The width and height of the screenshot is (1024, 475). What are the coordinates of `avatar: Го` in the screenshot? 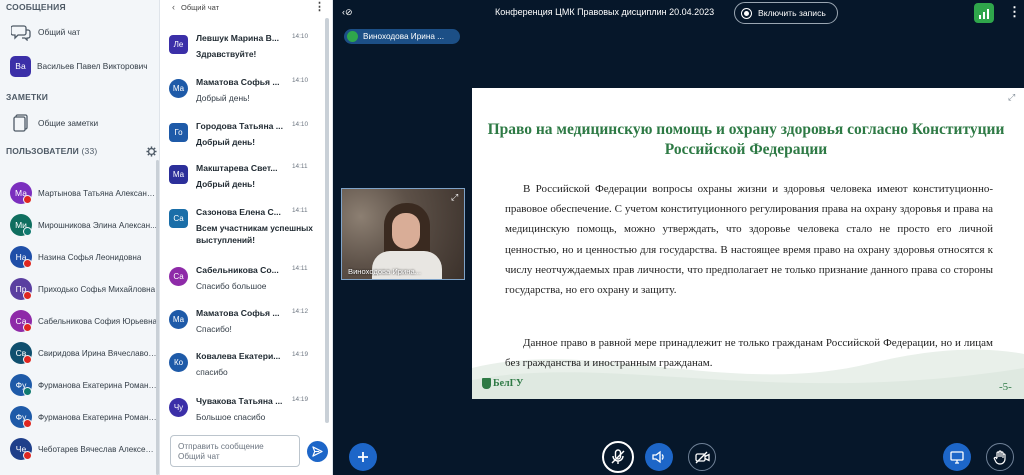 It's located at (178, 132).